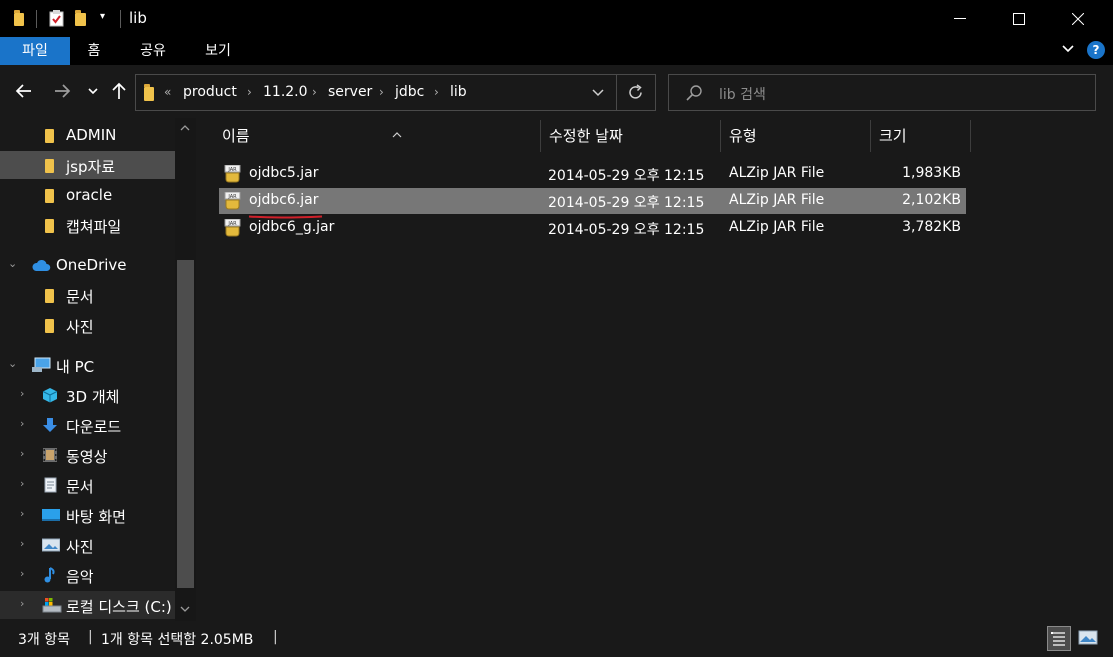 Image resolution: width=1113 pixels, height=657 pixels. What do you see at coordinates (56, 18) in the screenshot?
I see `properties-icon` at bounding box center [56, 18].